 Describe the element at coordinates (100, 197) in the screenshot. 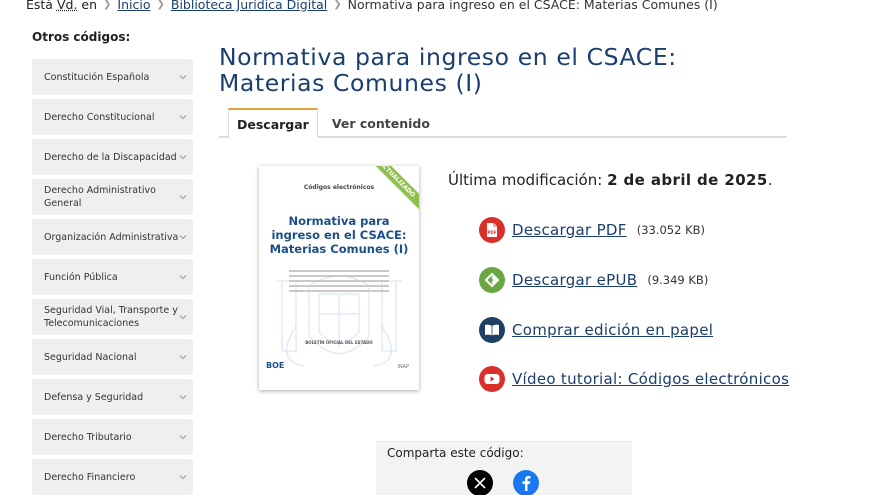

I see `sidebar-item-label: Derecho Administrativo General` at that location.